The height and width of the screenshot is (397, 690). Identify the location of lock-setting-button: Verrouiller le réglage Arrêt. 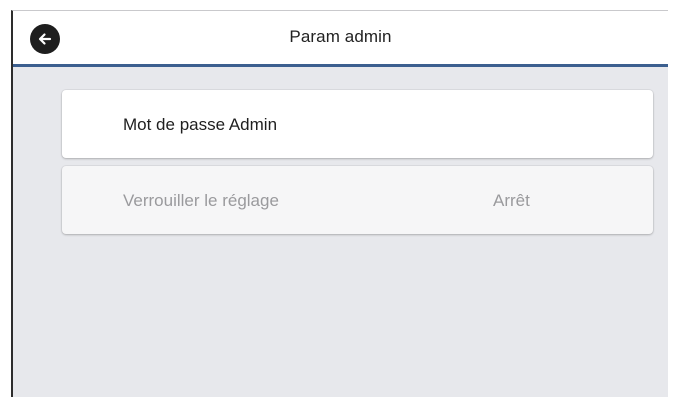
(357, 200).